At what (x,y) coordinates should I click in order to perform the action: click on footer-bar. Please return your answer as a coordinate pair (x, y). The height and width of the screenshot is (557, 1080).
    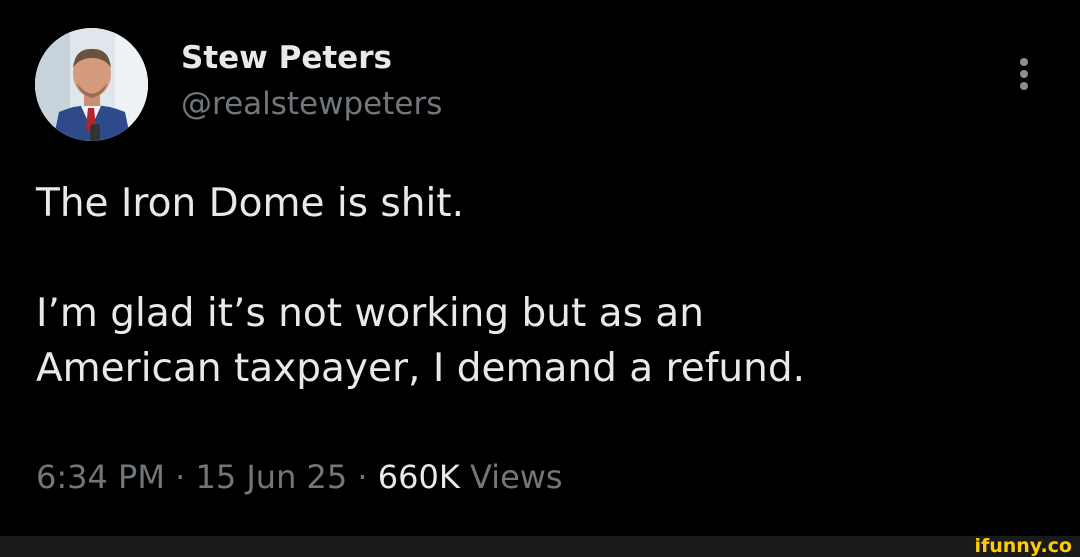
    Looking at the image, I should click on (540, 546).